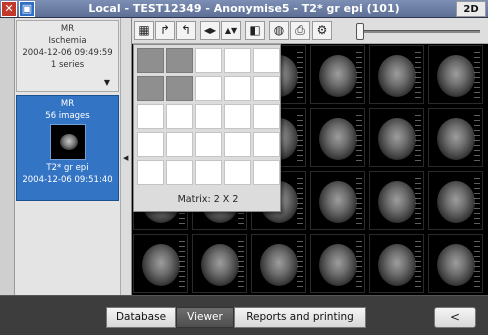  I want to click on tab-database: Database, so click(141, 317).